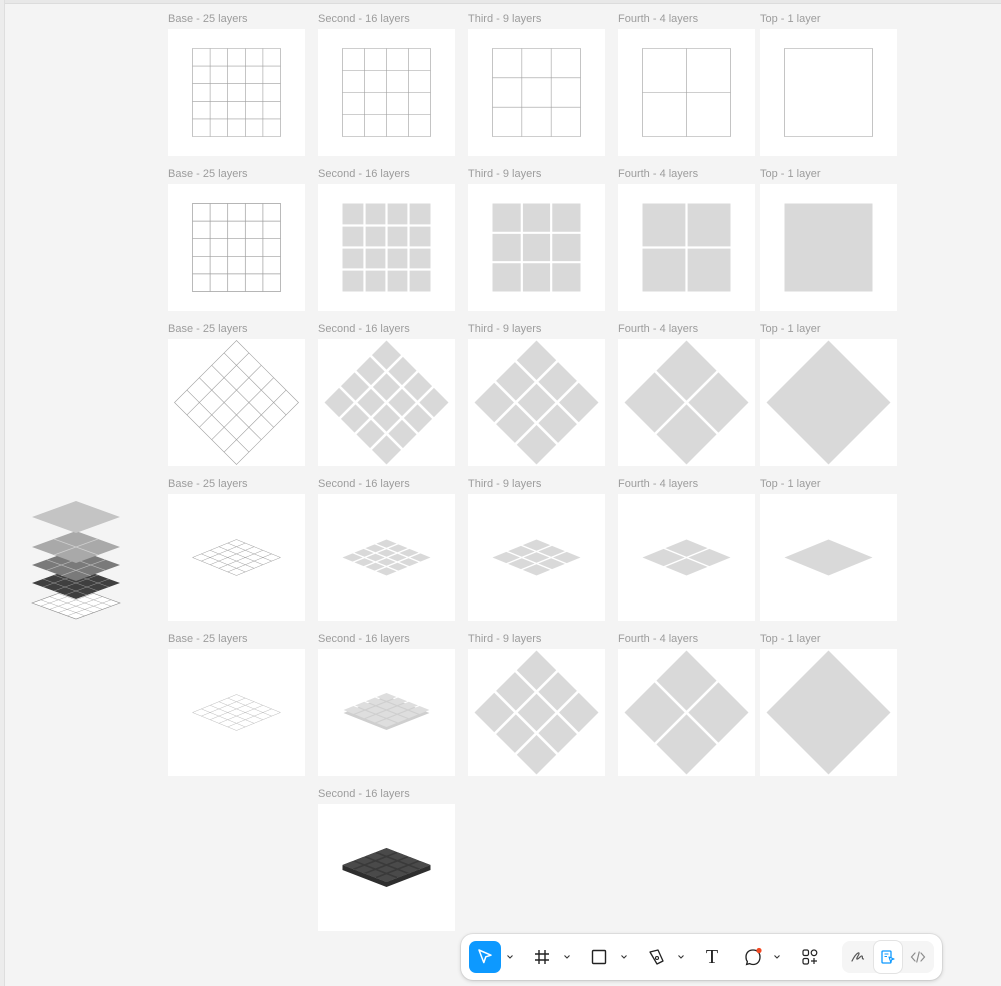 This screenshot has height=986, width=1001. Describe the element at coordinates (2, 493) in the screenshot. I see `left-ruler` at that location.